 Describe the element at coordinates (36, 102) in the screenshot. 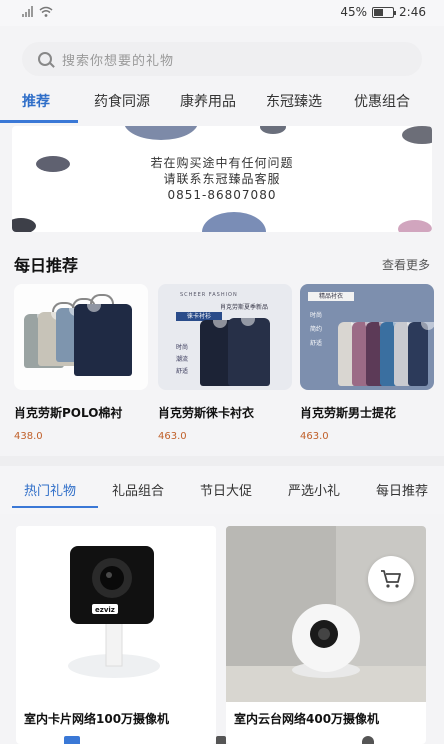

I see `tab-recommend: 推荐` at that location.